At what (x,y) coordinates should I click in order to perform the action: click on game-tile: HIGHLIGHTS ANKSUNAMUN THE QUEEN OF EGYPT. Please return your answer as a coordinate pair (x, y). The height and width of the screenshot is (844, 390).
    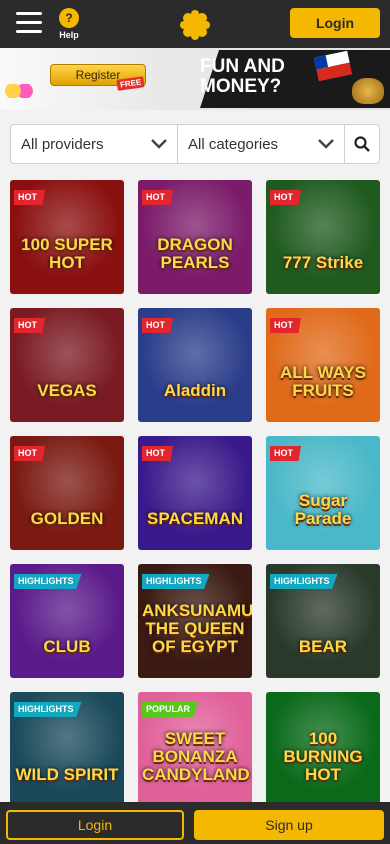
    Looking at the image, I should click on (195, 621).